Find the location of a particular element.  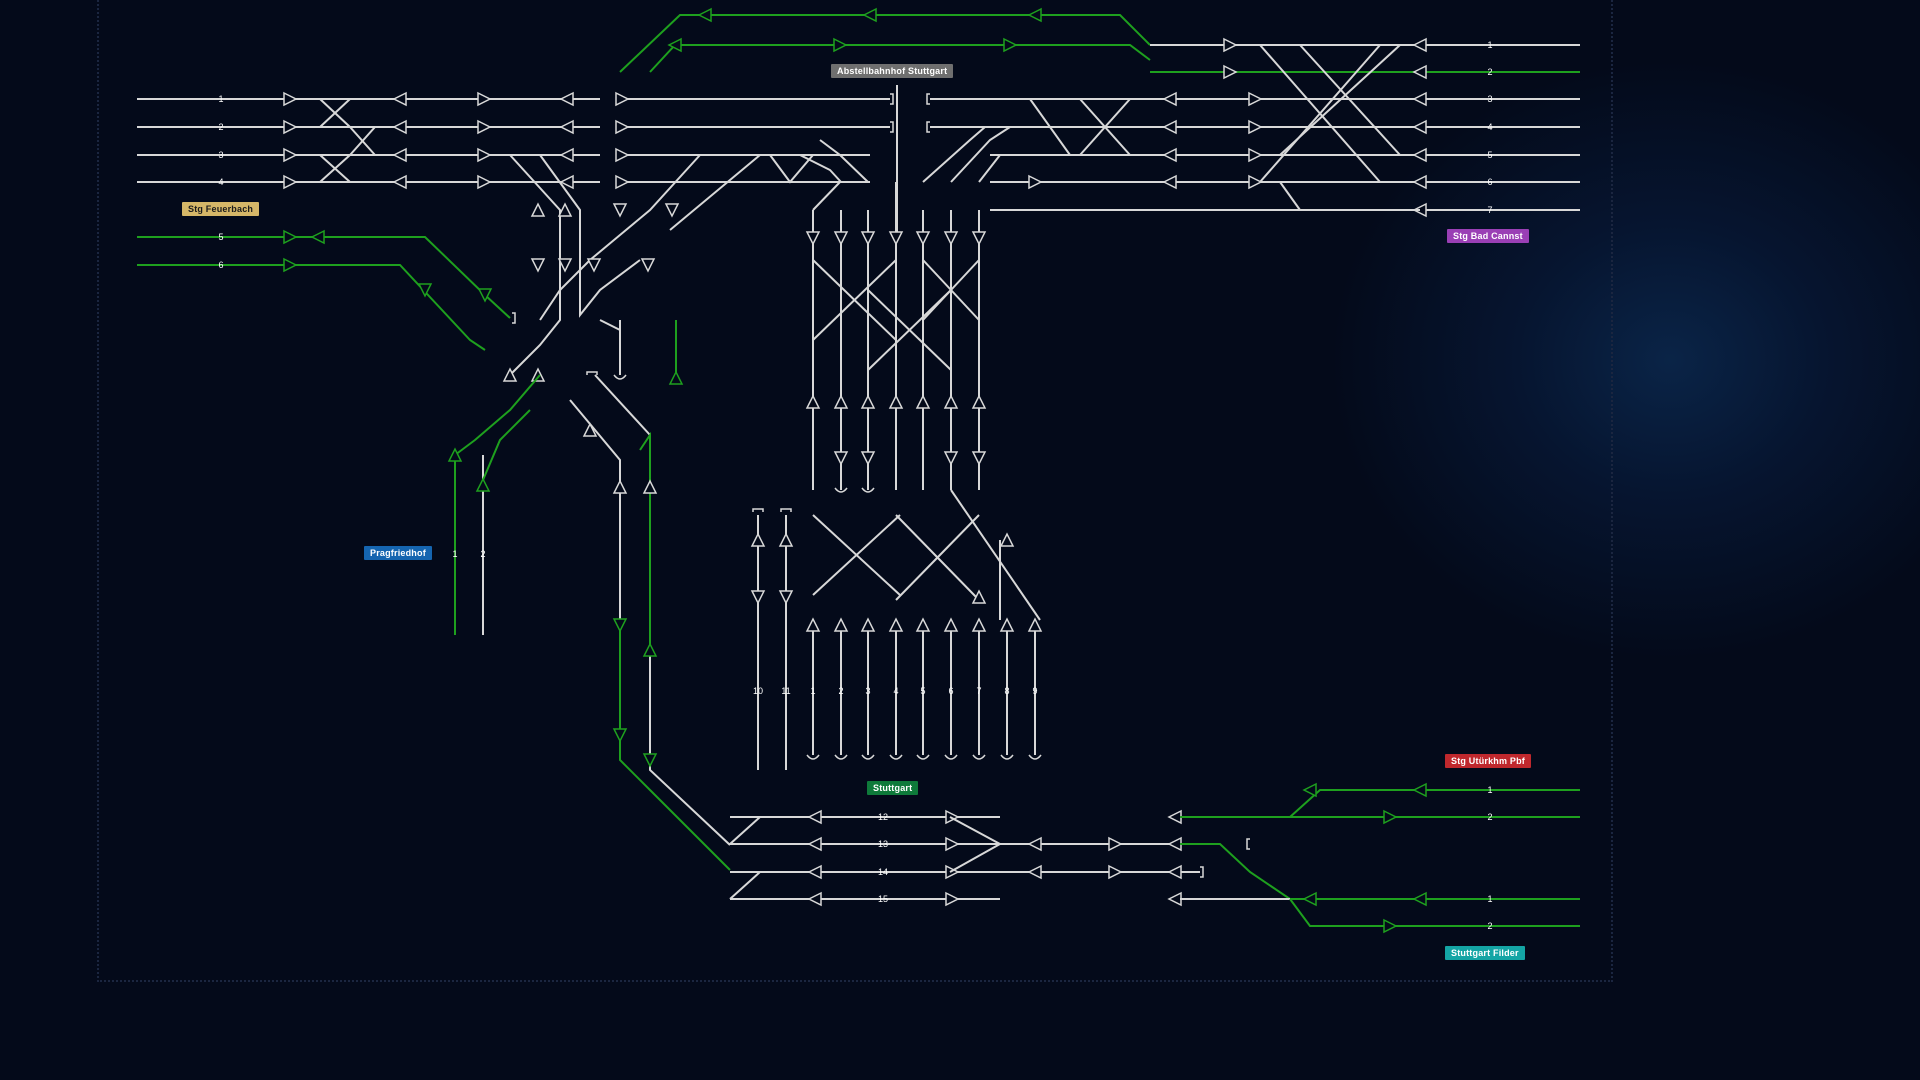

station-label-bad-cannstatt: Stg Bad Cannst is located at coordinates (1488, 236).